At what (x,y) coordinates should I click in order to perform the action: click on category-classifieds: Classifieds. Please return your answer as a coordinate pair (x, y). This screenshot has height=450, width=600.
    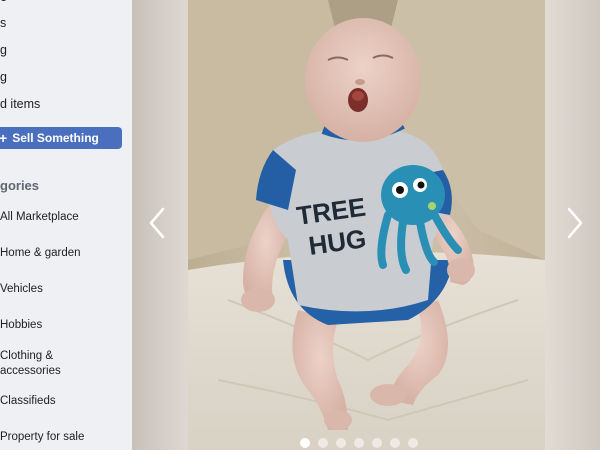
    Looking at the image, I should click on (28, 401).